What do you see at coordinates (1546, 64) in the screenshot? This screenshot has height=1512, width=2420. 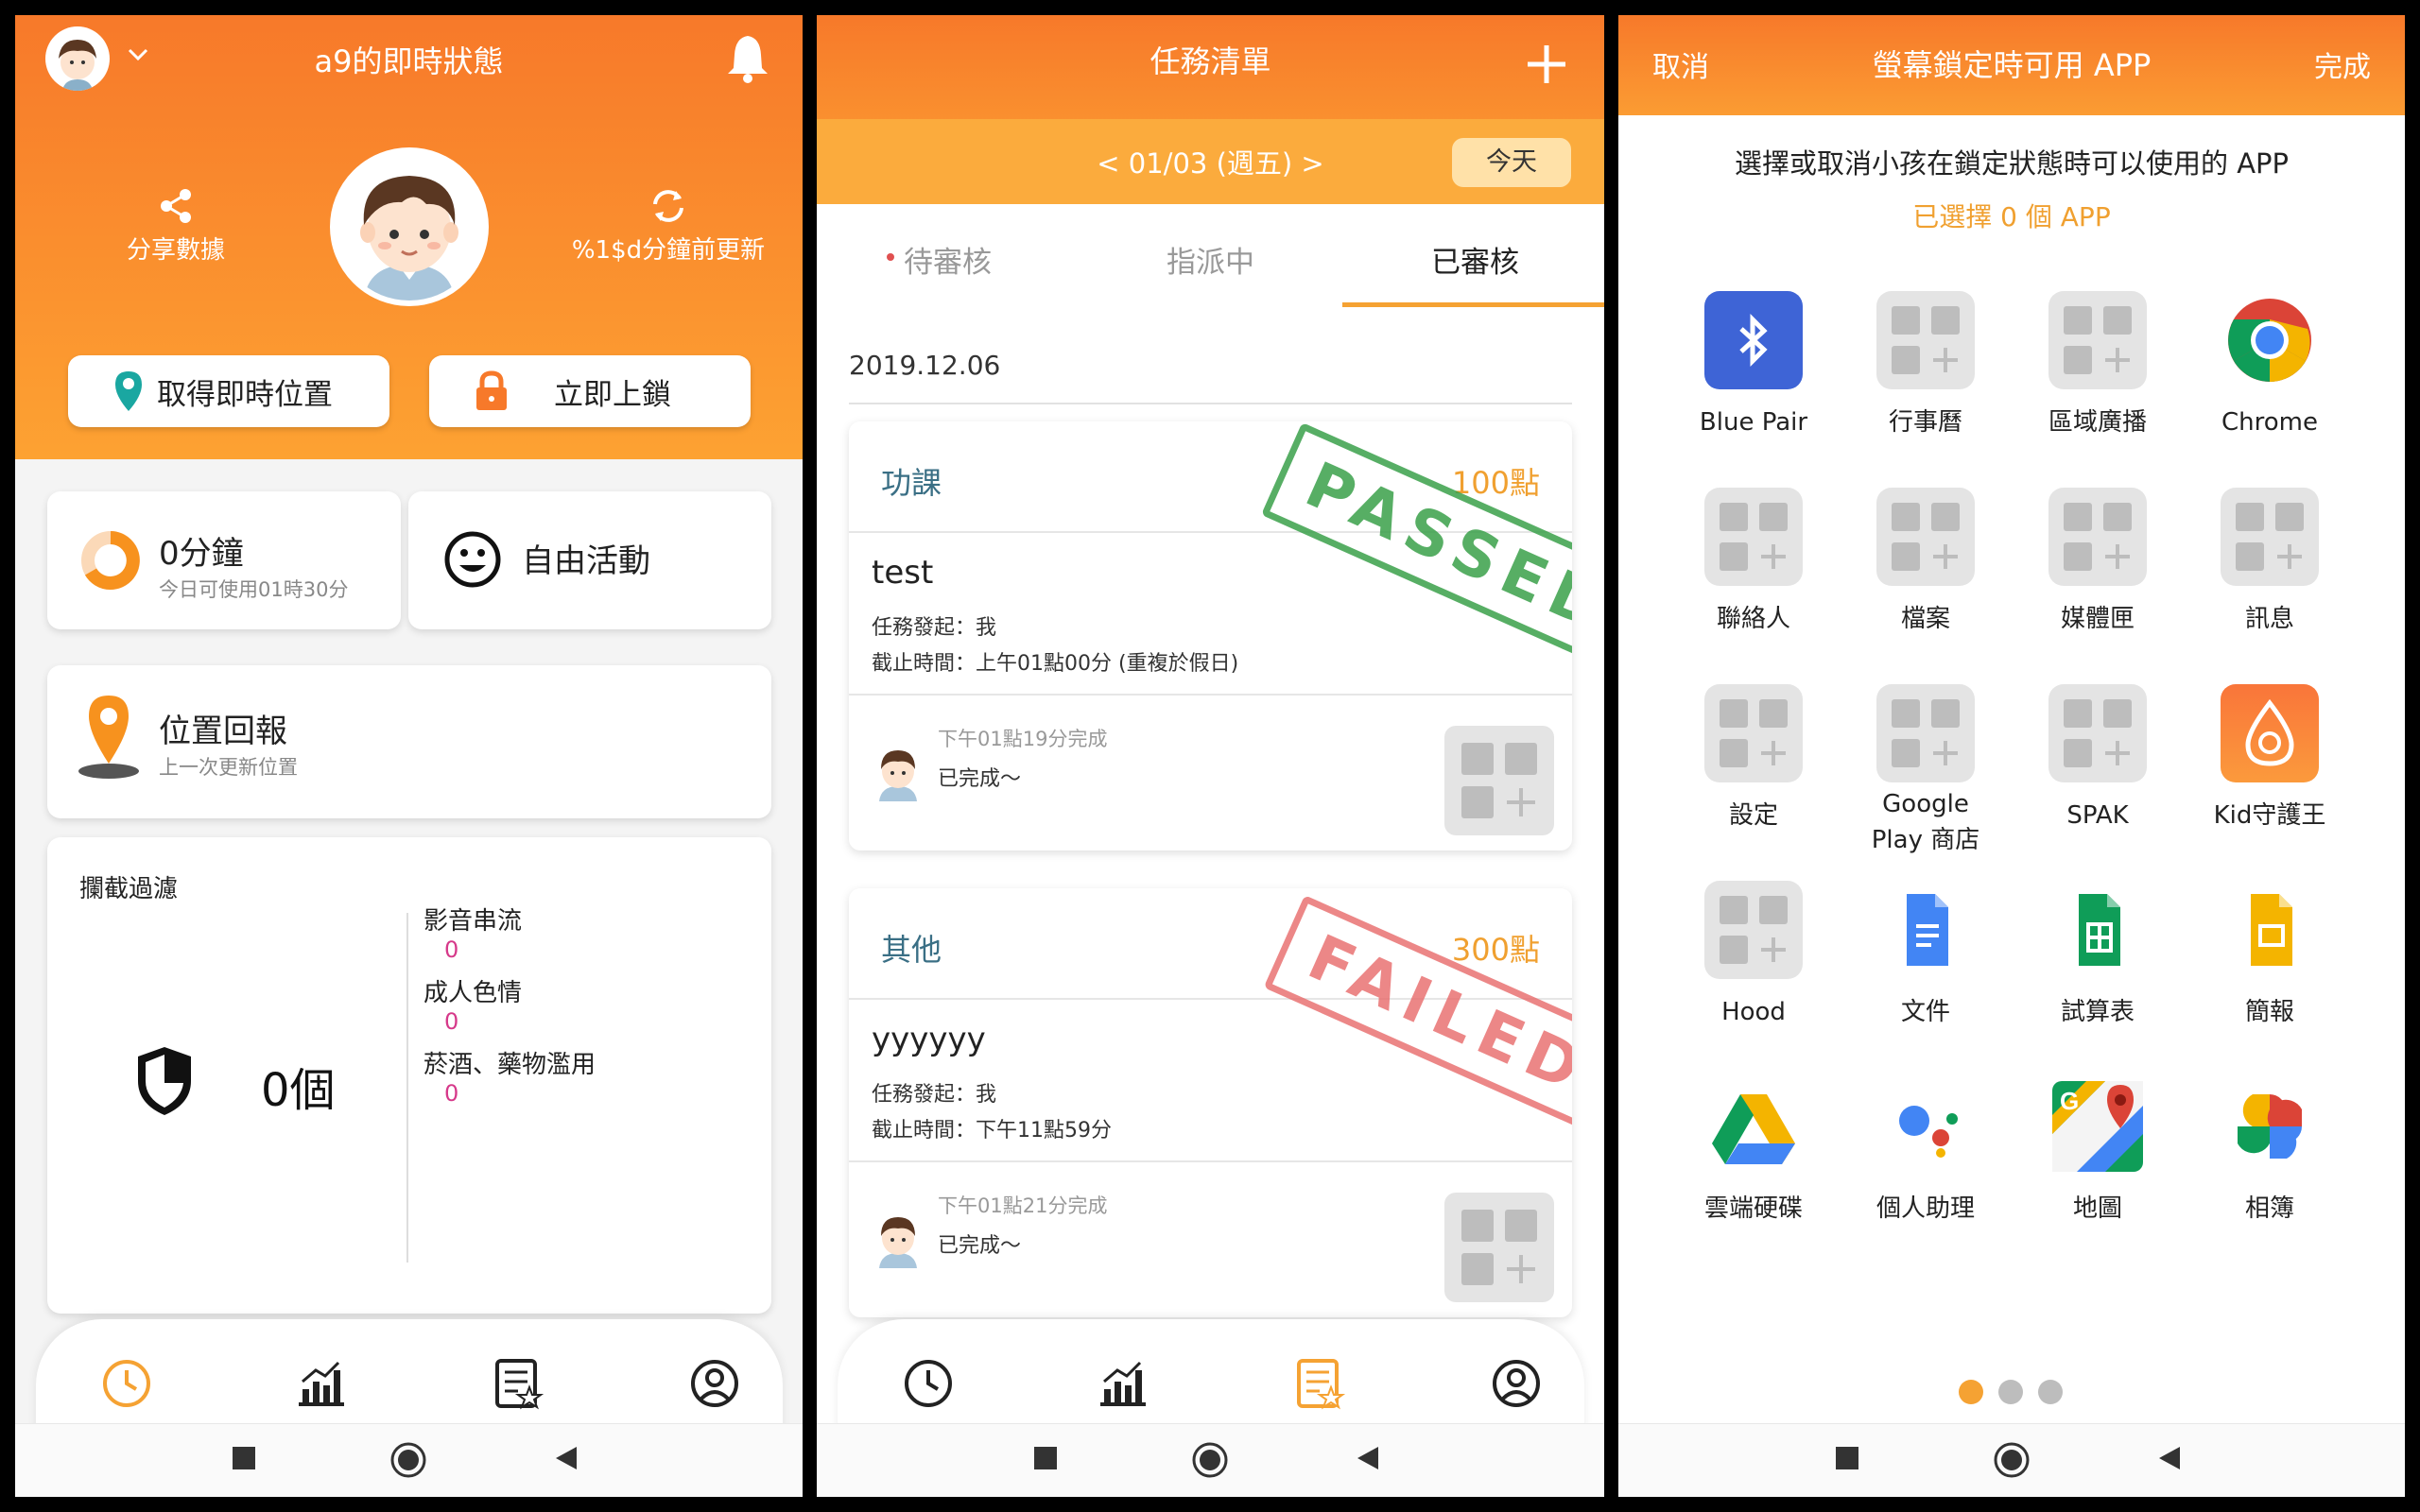 I see `plus-icon` at bounding box center [1546, 64].